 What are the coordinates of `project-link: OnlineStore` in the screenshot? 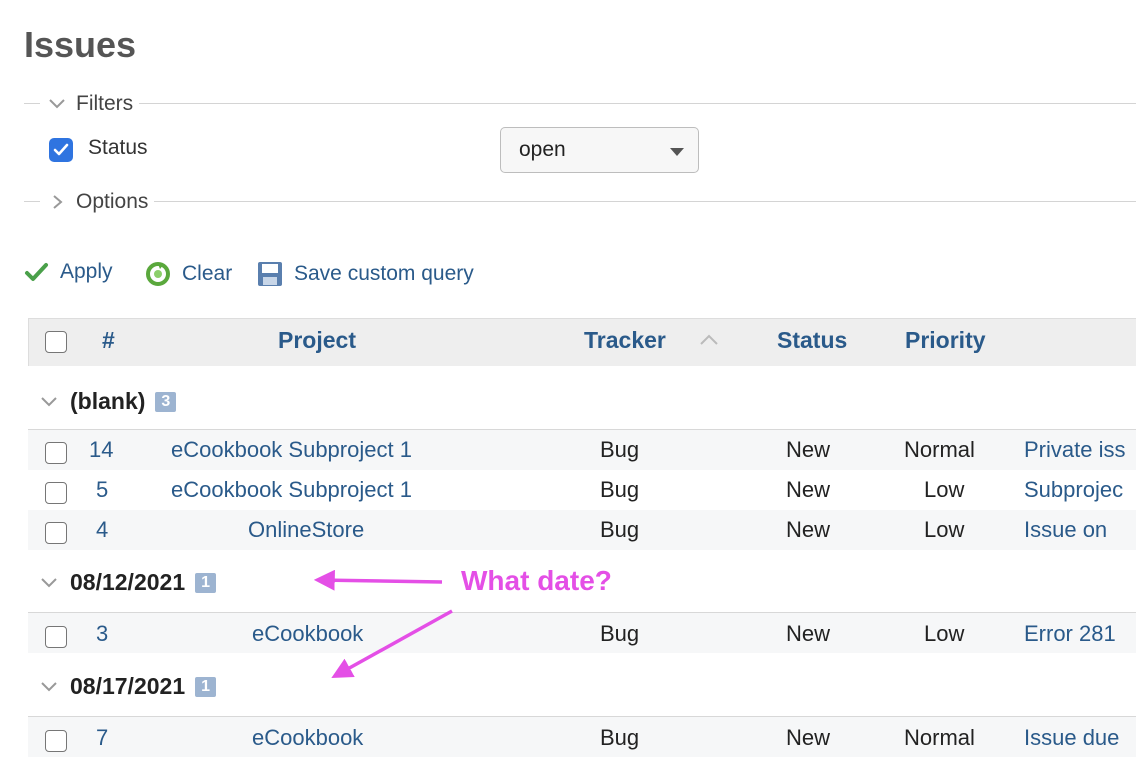 It's located at (306, 530).